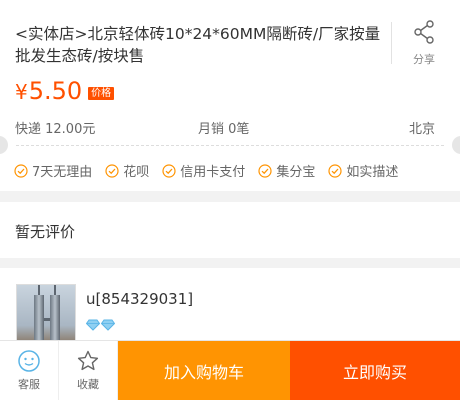 The width and height of the screenshot is (460, 400). I want to click on dashed-divider, so click(230, 145).